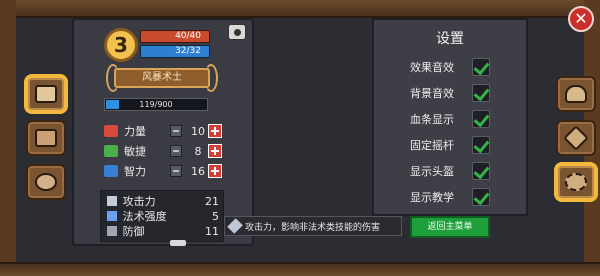 This screenshot has width=600, height=276. I want to click on helmet-icon, so click(576, 94).